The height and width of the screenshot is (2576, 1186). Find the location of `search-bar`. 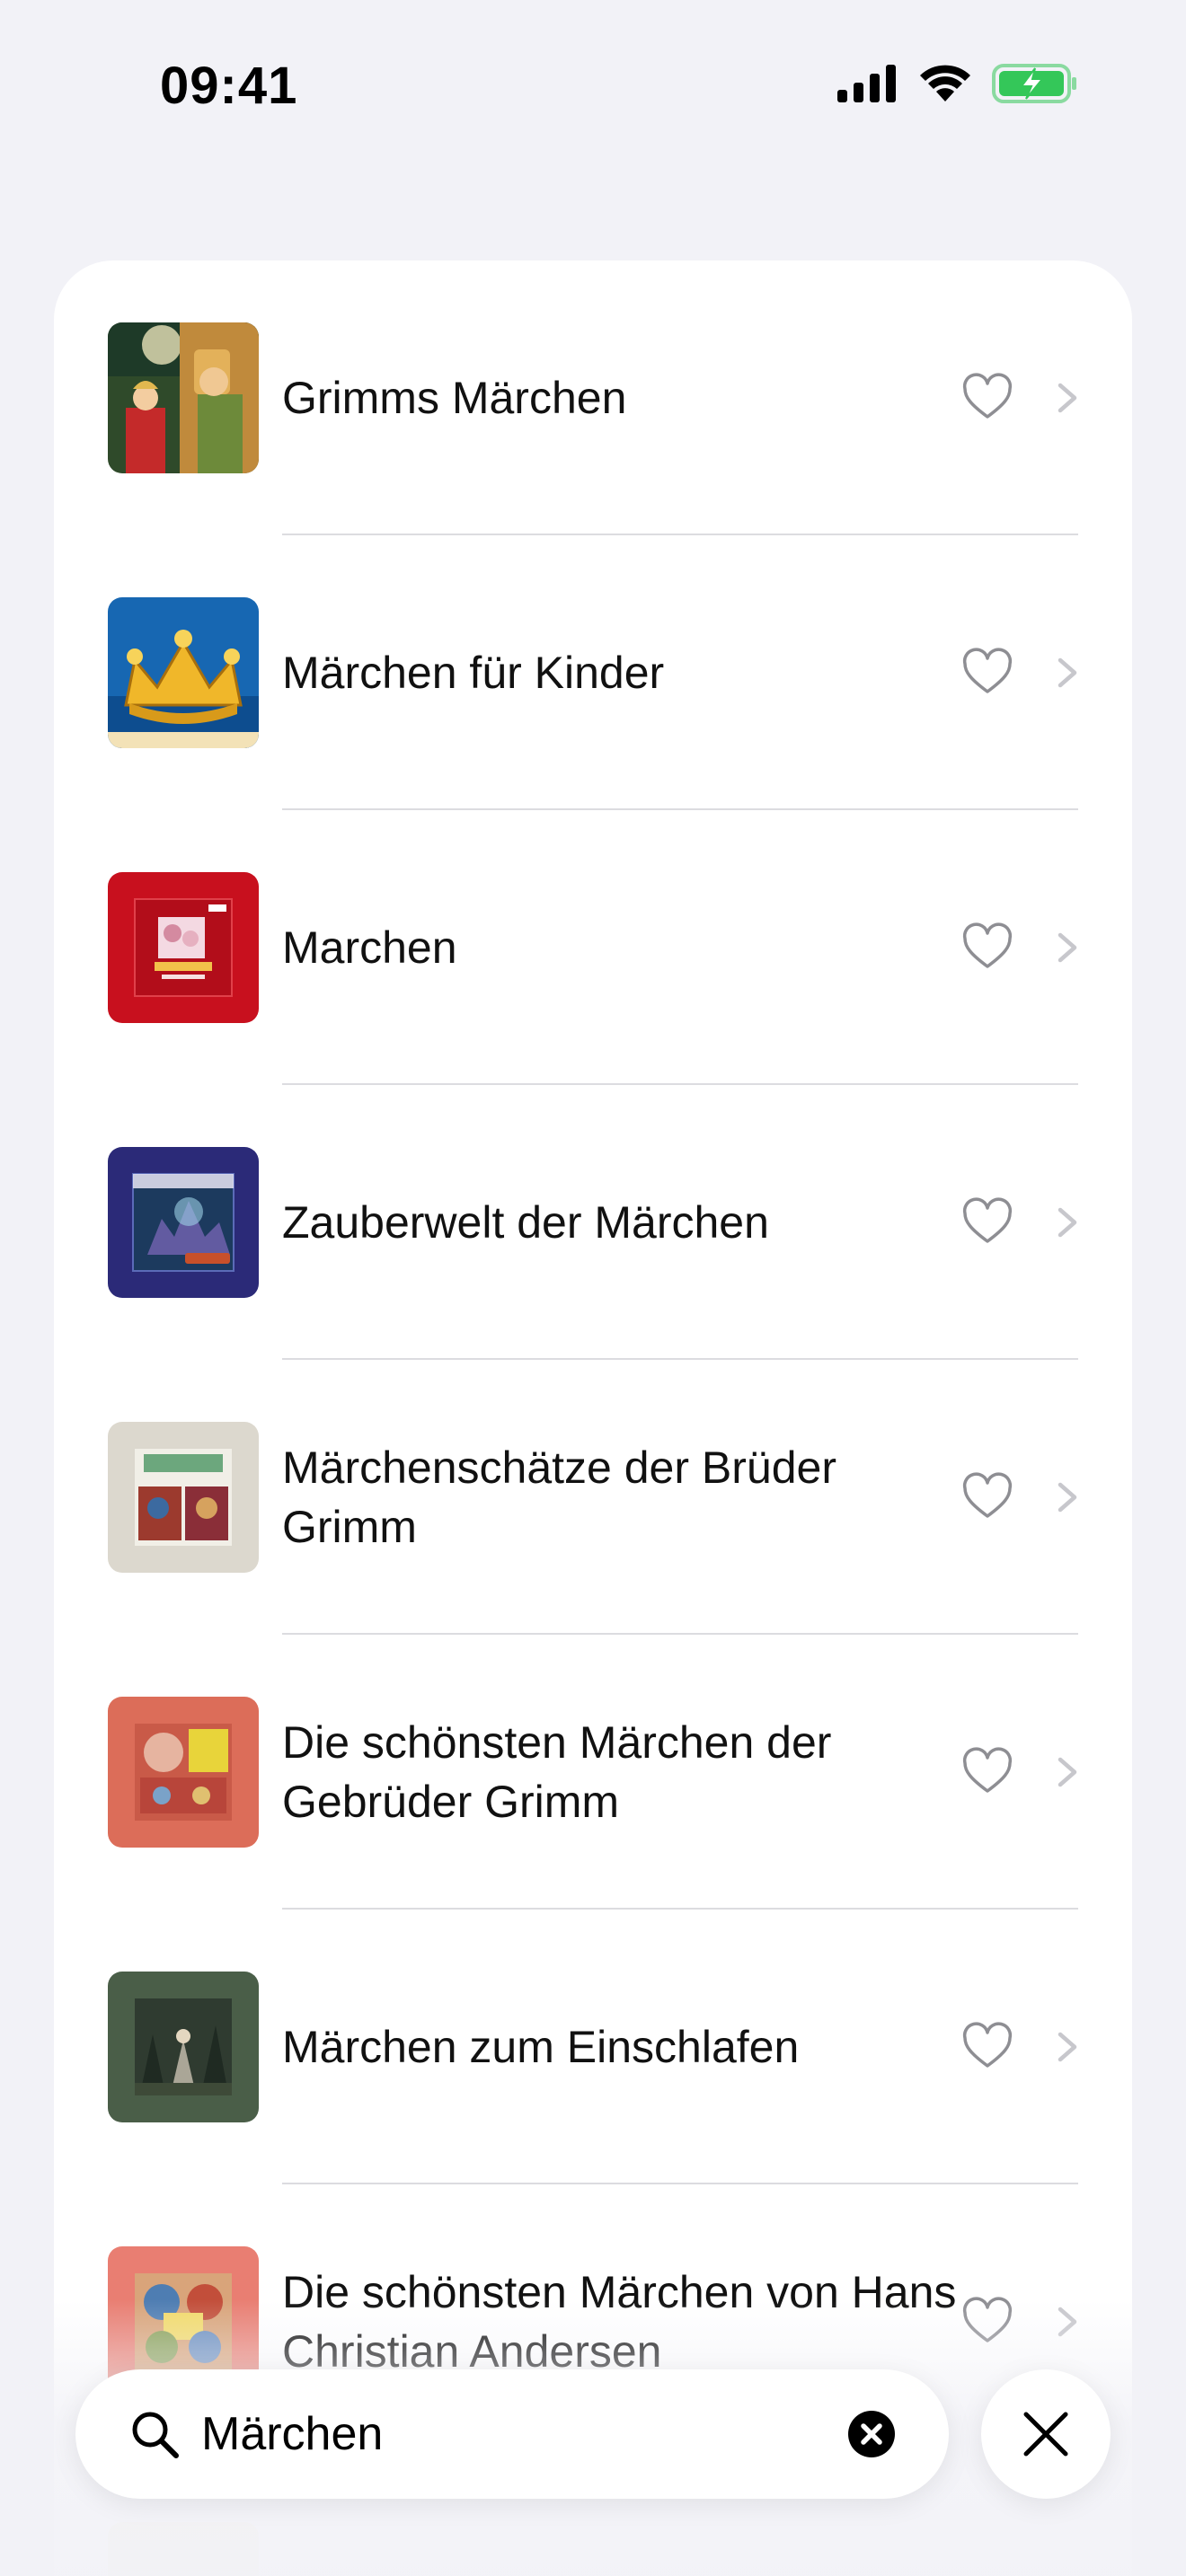

search-bar is located at coordinates (512, 2434).